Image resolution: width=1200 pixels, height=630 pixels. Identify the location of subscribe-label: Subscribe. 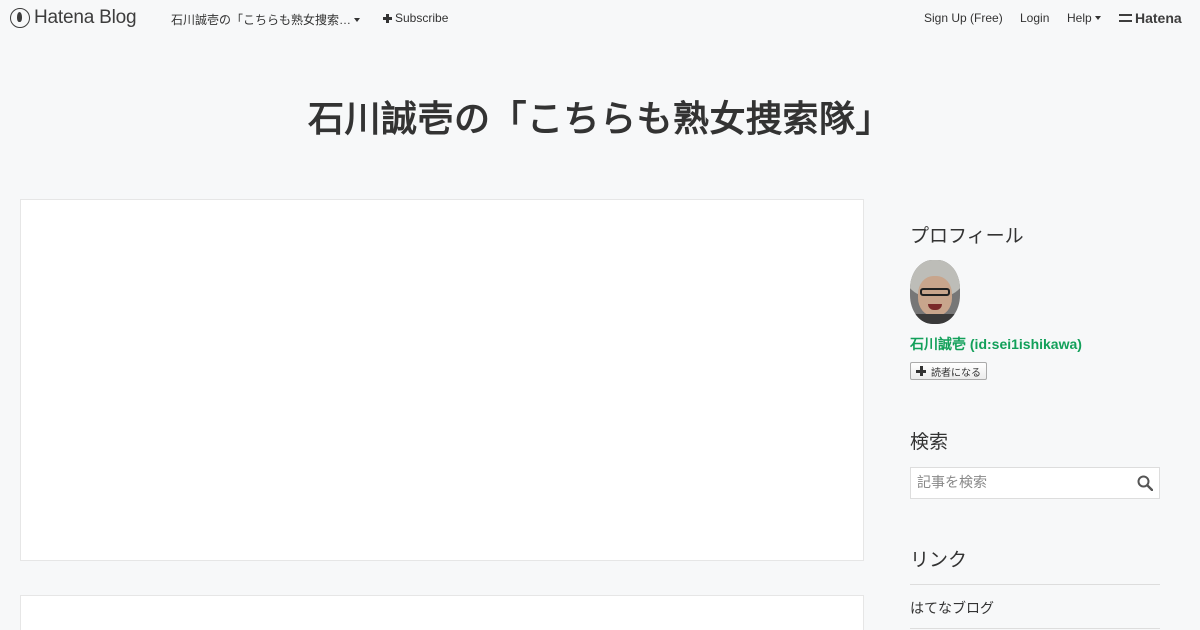
(422, 18).